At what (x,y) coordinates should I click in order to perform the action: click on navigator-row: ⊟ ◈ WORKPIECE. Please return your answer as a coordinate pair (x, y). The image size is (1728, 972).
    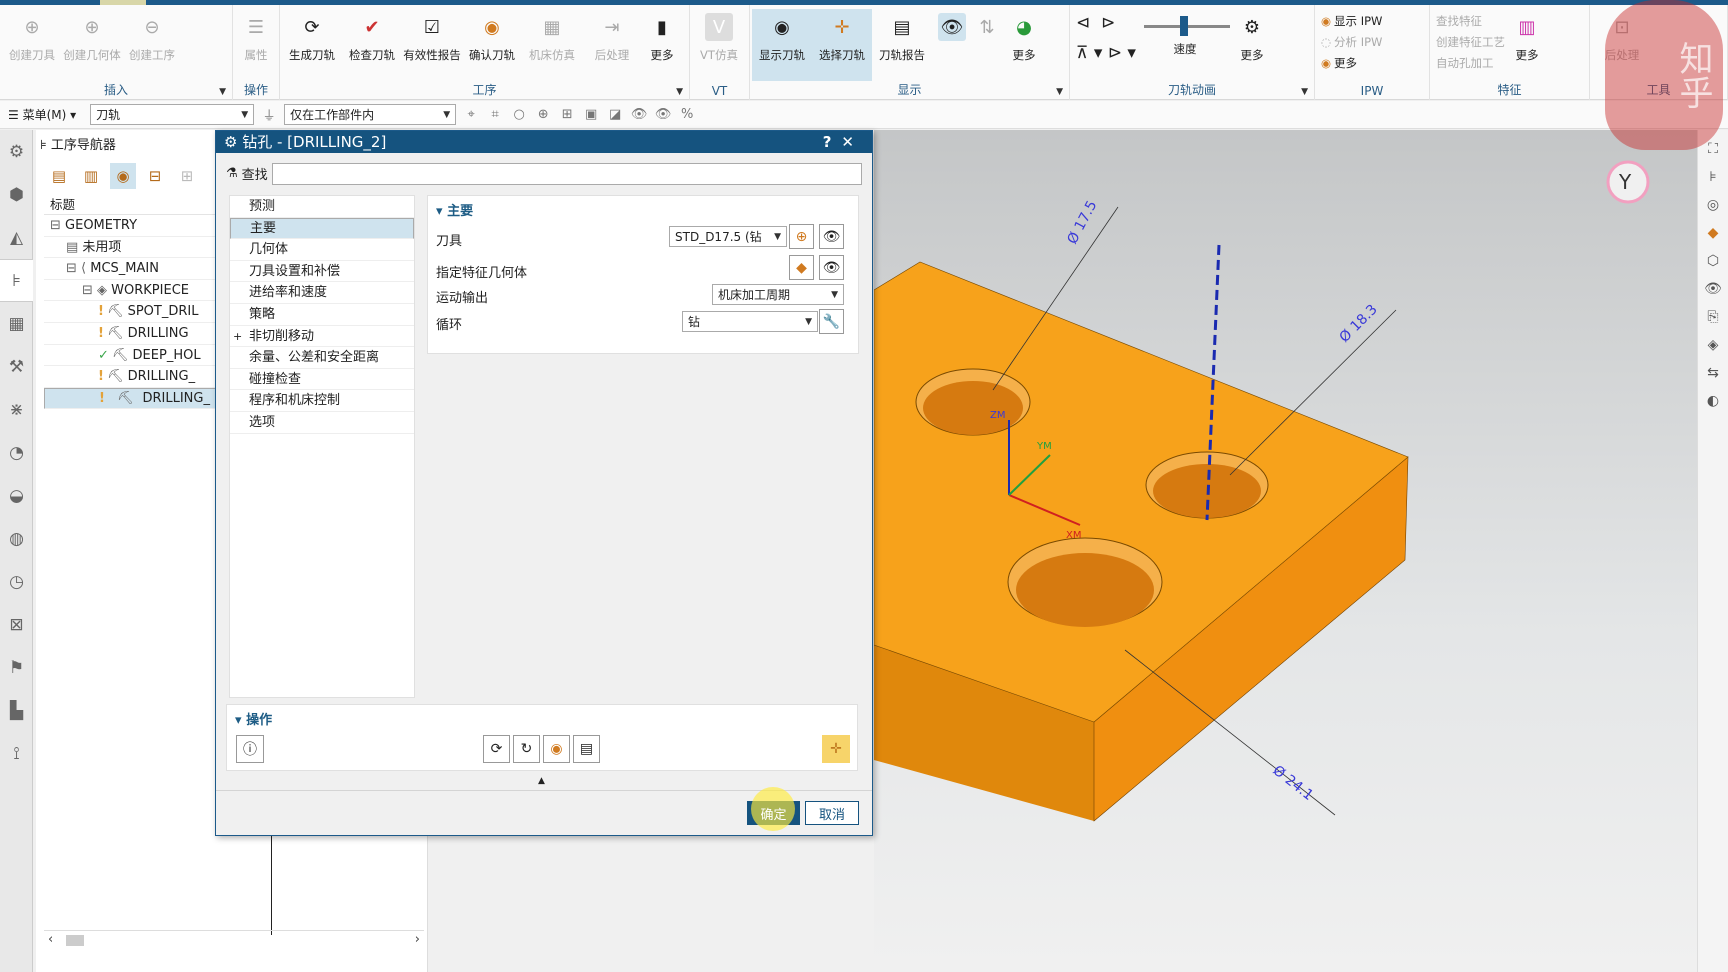
    Looking at the image, I should click on (130, 291).